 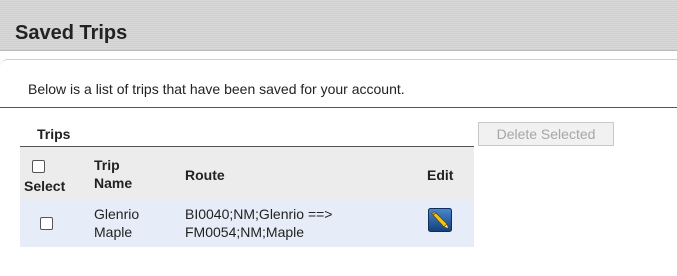 I want to click on column-header-route: Route, so click(x=205, y=175).